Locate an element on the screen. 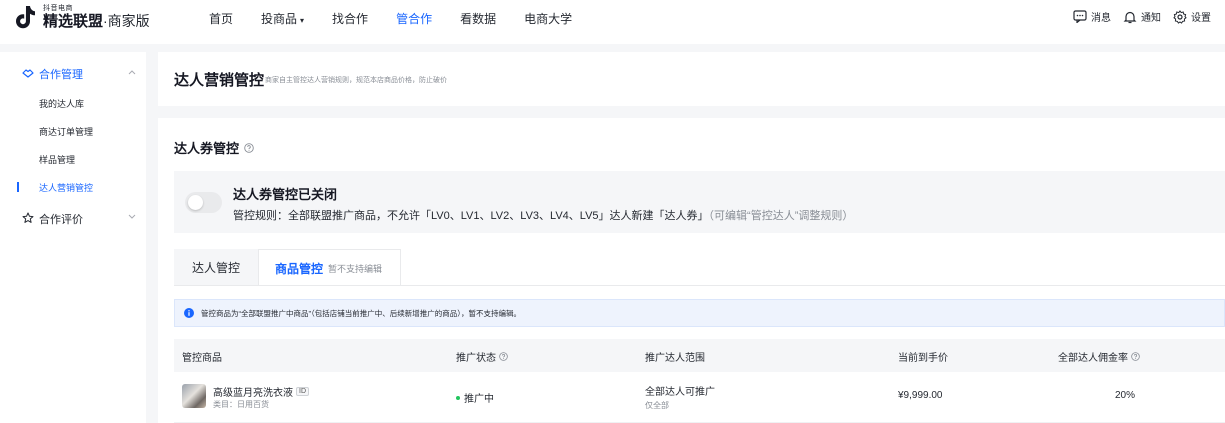 Image resolution: width=1225 pixels, height=423 pixels. nav-promote-products: 投商品 ▾ is located at coordinates (282, 18).